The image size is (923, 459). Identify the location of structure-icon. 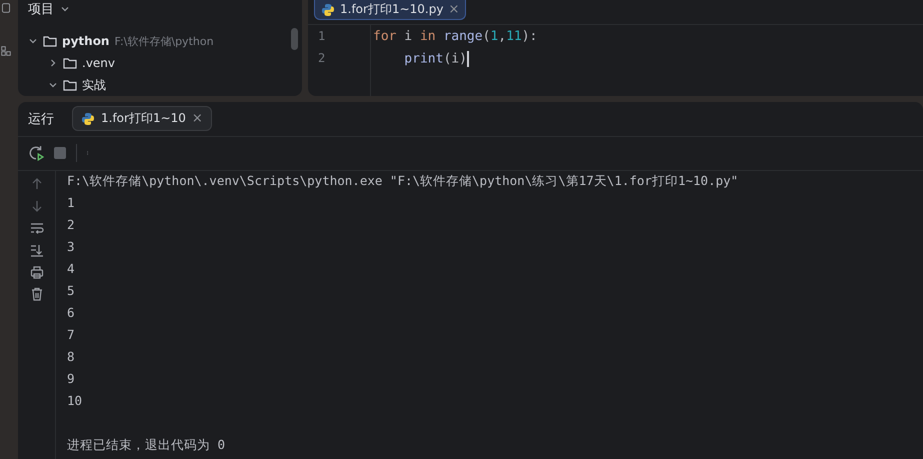
(6, 51).